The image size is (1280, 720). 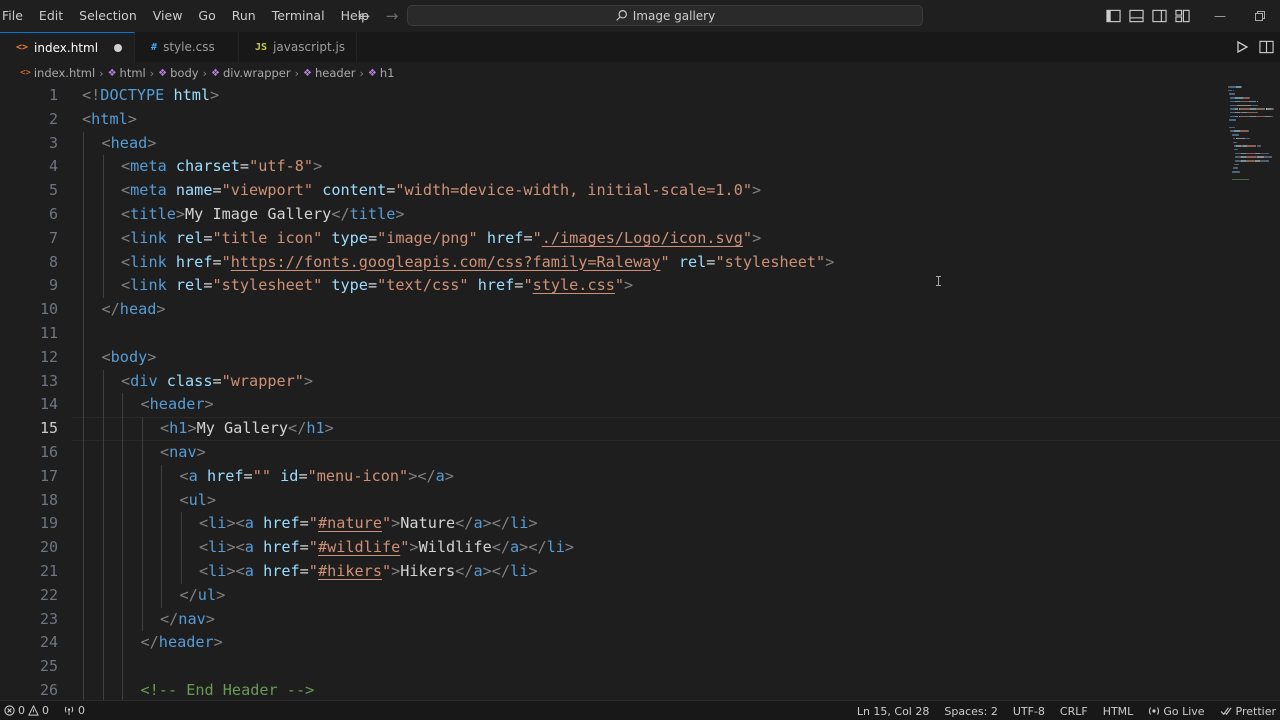 What do you see at coordinates (676, 429) in the screenshot?
I see `code-line: <h1>My Gallery</h1>` at bounding box center [676, 429].